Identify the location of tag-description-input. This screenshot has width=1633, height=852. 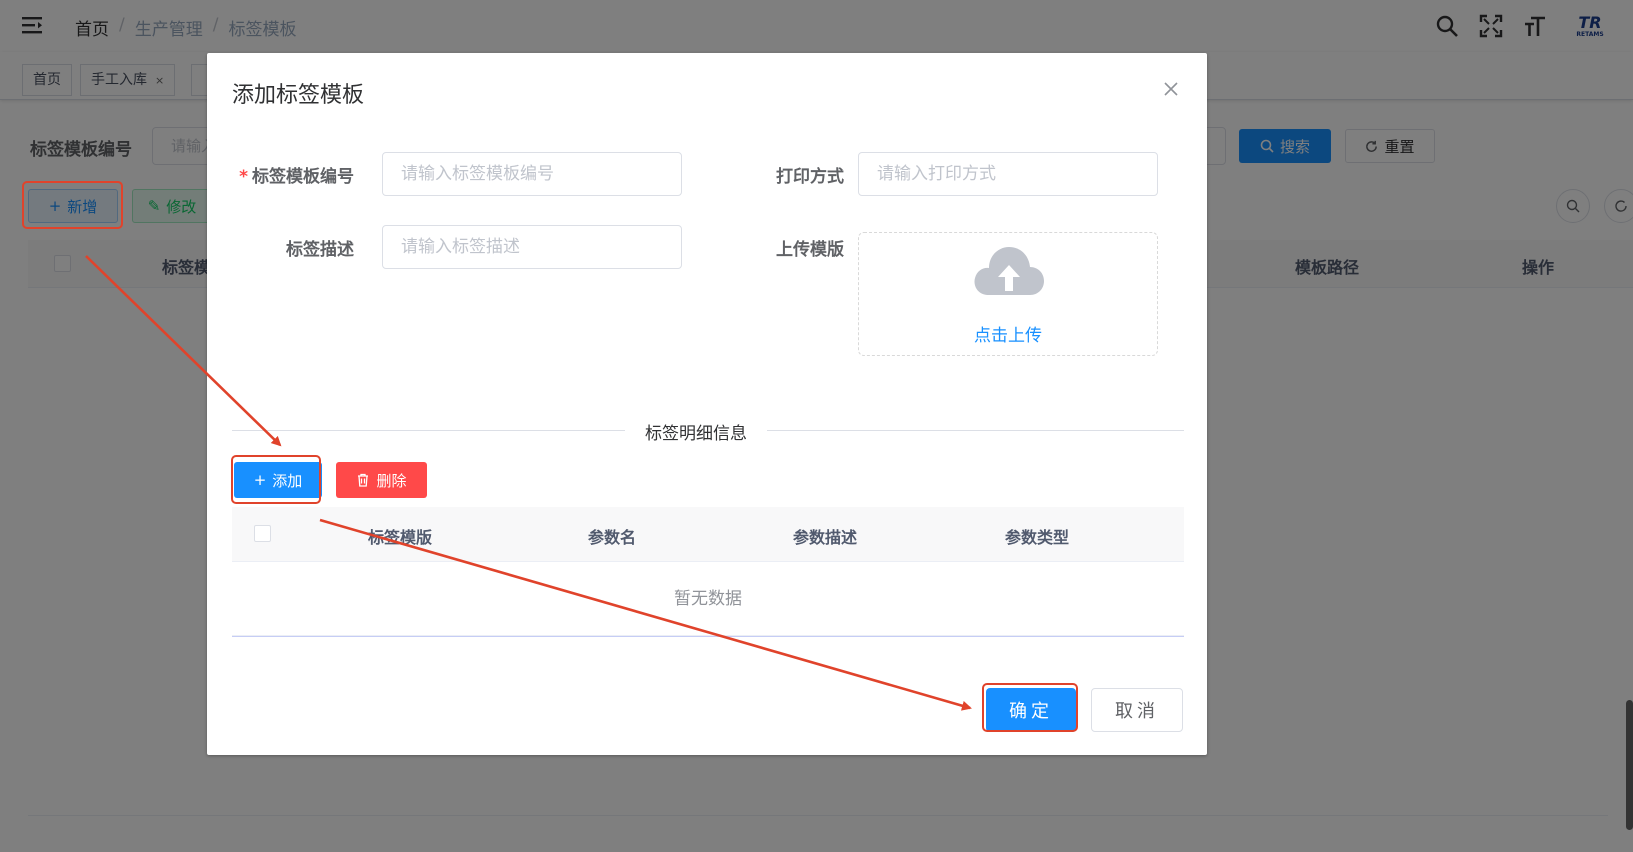
(532, 247).